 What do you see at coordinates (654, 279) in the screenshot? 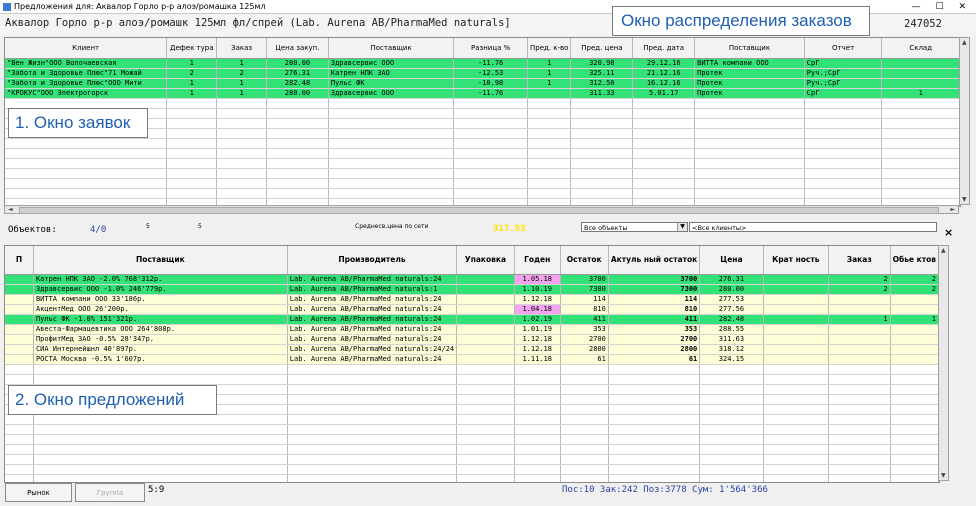
I see `table-cell: 3700` at bounding box center [654, 279].